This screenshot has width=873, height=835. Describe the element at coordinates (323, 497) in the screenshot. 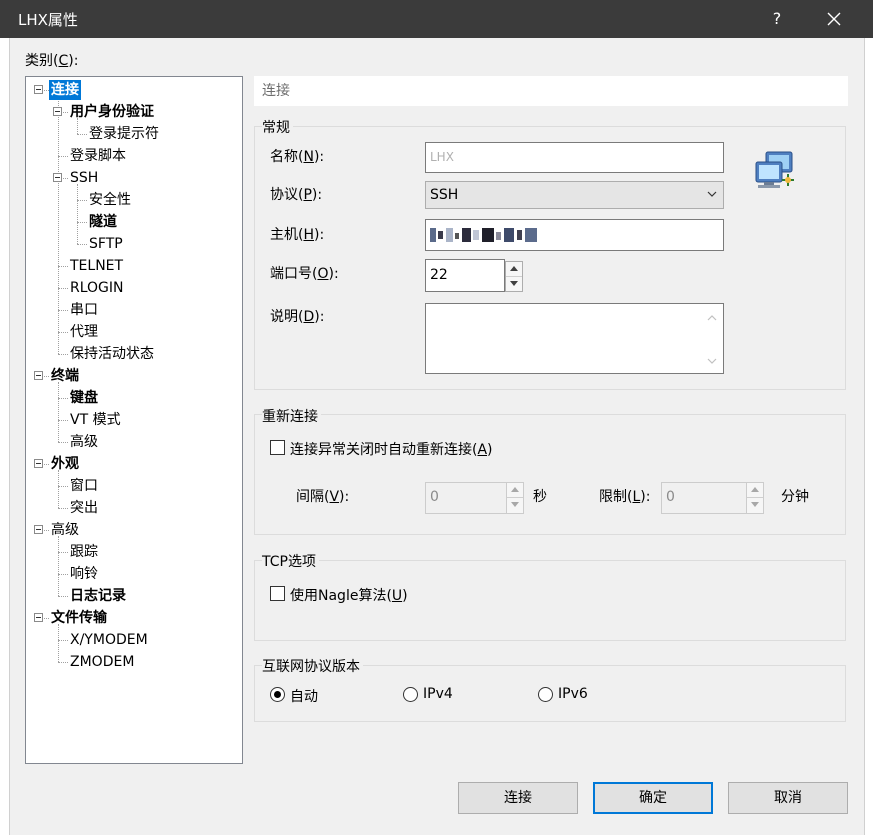

I see `interval-label: 间隔(V):` at that location.